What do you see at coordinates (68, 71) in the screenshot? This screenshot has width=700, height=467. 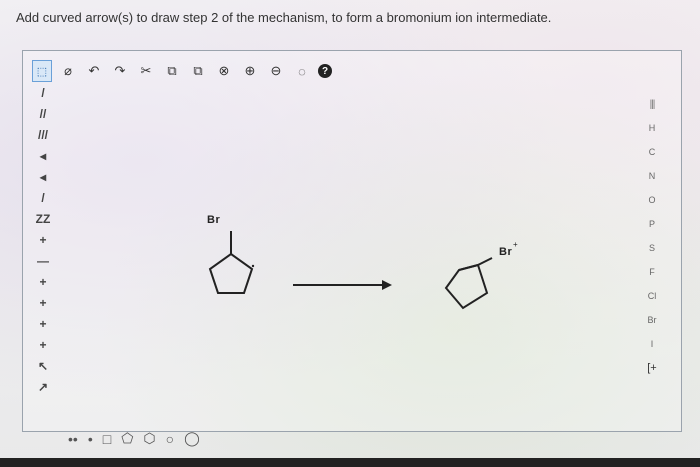 I see `erase-tool-icon: ⌀` at bounding box center [68, 71].